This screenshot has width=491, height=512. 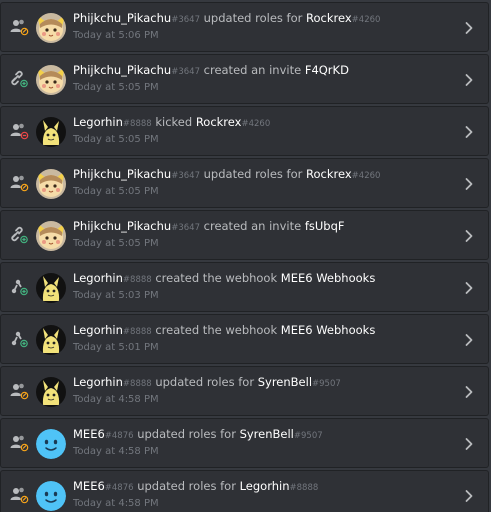 What do you see at coordinates (116, 295) in the screenshot?
I see `timestamp: Today at 5:03 PM` at bounding box center [116, 295].